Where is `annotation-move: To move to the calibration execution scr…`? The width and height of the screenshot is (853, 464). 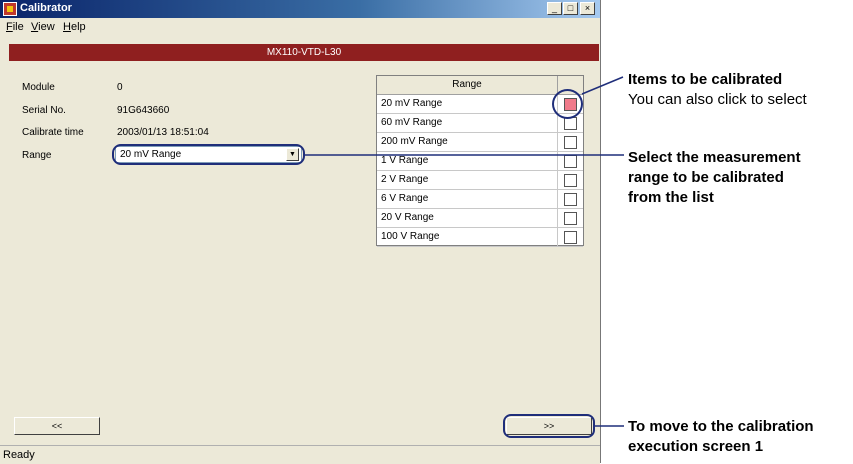 annotation-move: To move to the calibration execution scr… is located at coordinates (721, 437).